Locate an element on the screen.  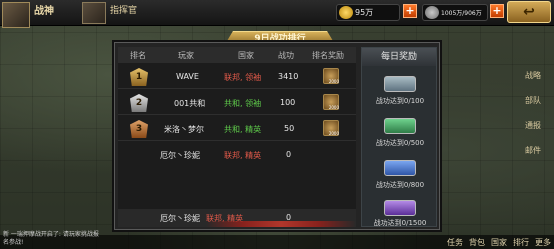
back-button: ↩ is located at coordinates (529, 12).